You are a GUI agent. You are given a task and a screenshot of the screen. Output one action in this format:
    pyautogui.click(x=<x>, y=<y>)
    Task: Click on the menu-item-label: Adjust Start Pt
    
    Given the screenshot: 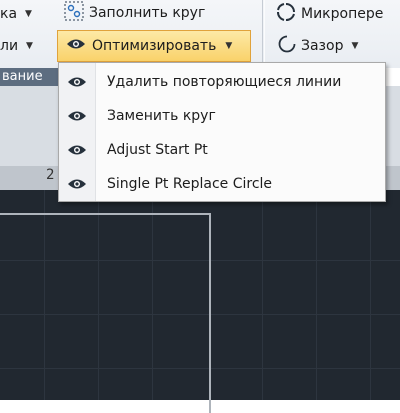 What is the action you would take?
    pyautogui.click(x=157, y=150)
    